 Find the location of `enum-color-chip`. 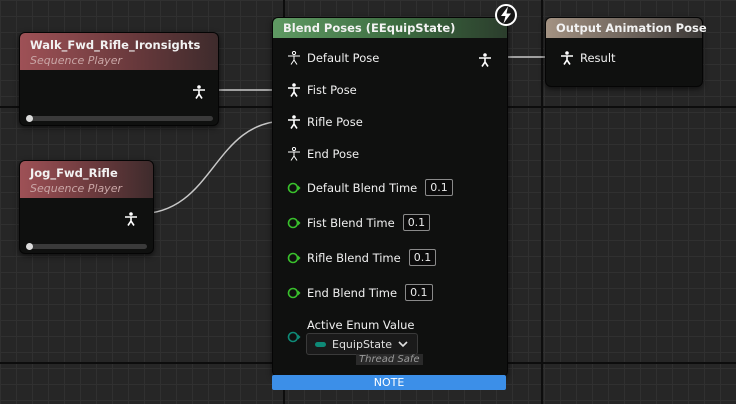

enum-color-chip is located at coordinates (320, 344).